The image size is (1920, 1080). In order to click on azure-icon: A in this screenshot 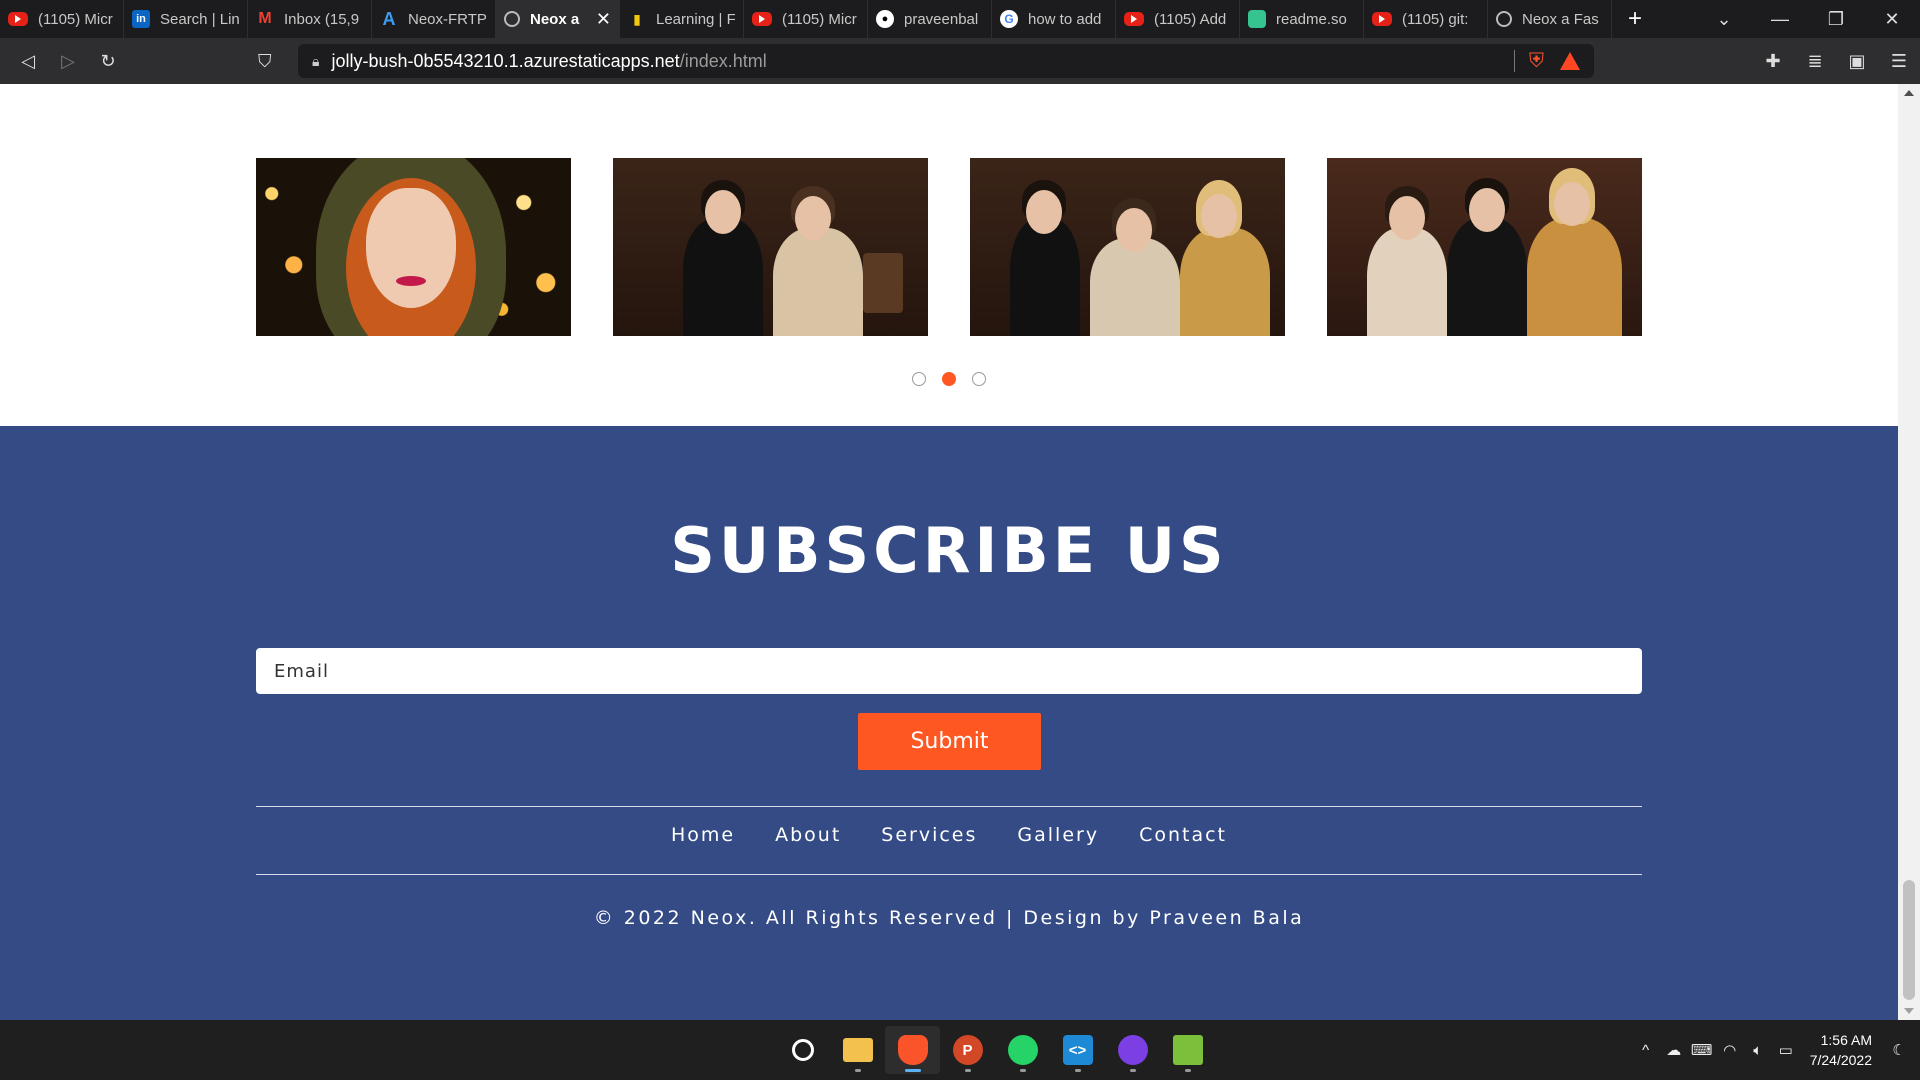, I will do `click(389, 18)`.